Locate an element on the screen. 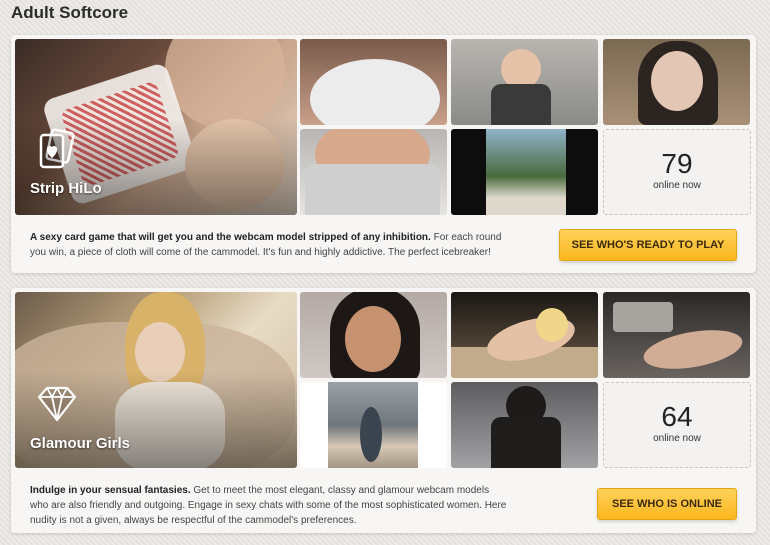 The image size is (770, 545). online-count-box: 64 online now is located at coordinates (677, 425).